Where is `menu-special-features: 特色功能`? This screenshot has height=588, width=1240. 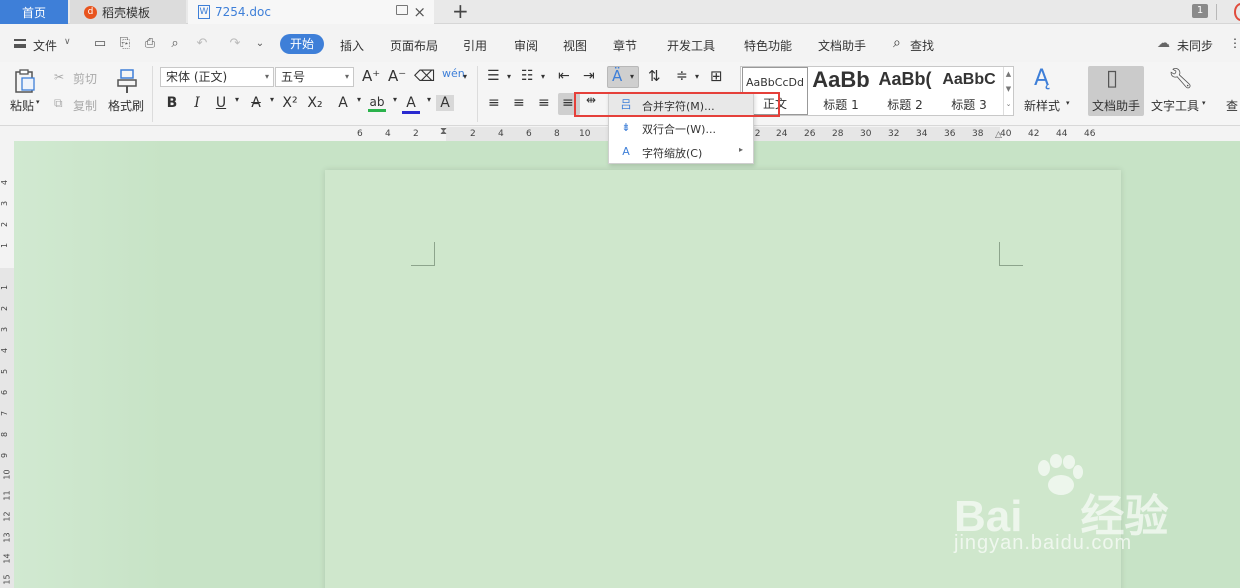
menu-special-features: 特色功能 is located at coordinates (768, 45).